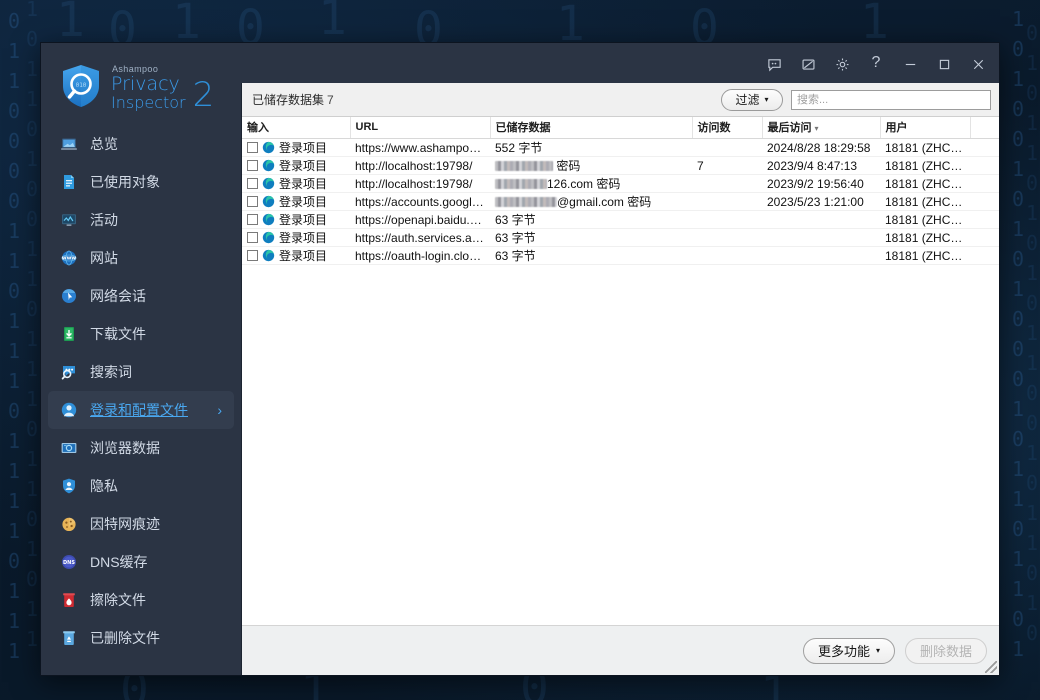 This screenshot has height=700, width=1040. I want to click on column-header-user: 用户, so click(925, 128).